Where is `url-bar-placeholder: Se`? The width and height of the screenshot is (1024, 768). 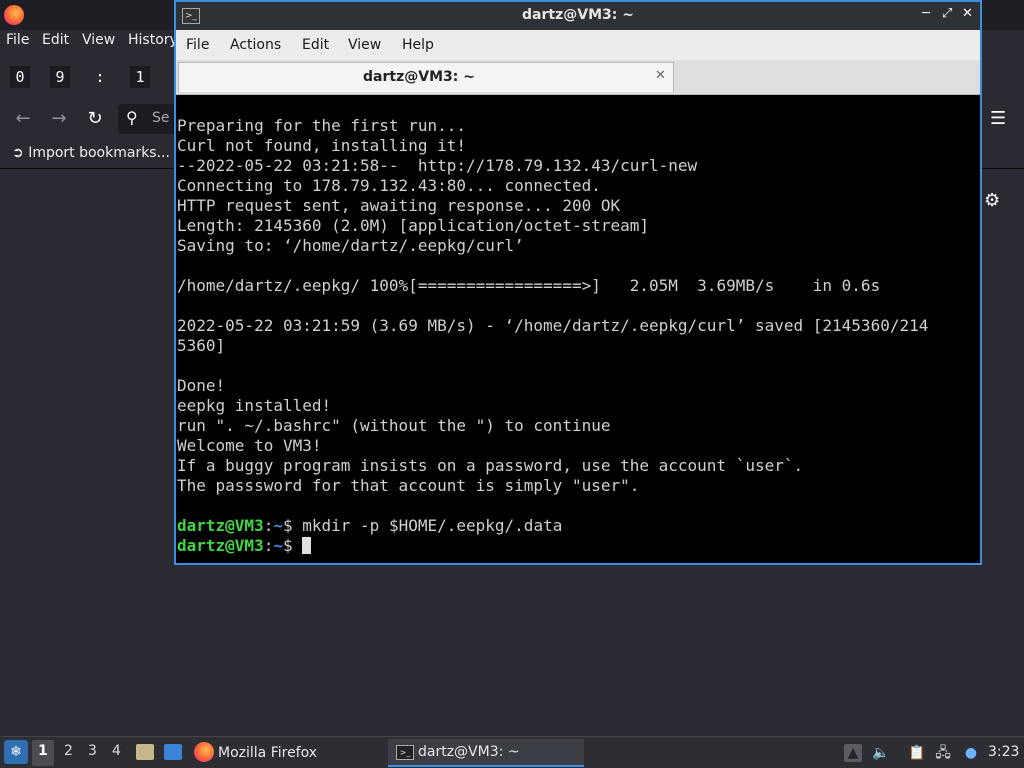
url-bar-placeholder: Se is located at coordinates (161, 118).